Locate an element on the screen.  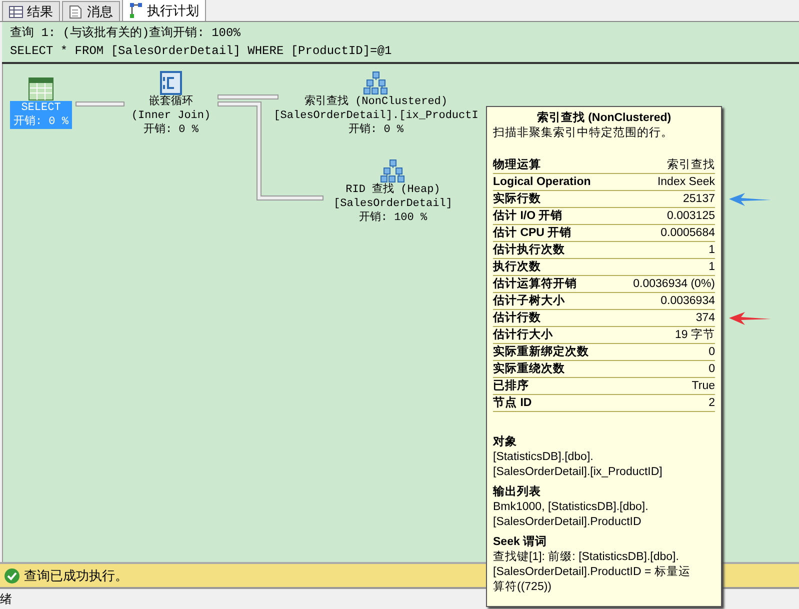
property-label: 估计行大小 is located at coordinates (523, 335).